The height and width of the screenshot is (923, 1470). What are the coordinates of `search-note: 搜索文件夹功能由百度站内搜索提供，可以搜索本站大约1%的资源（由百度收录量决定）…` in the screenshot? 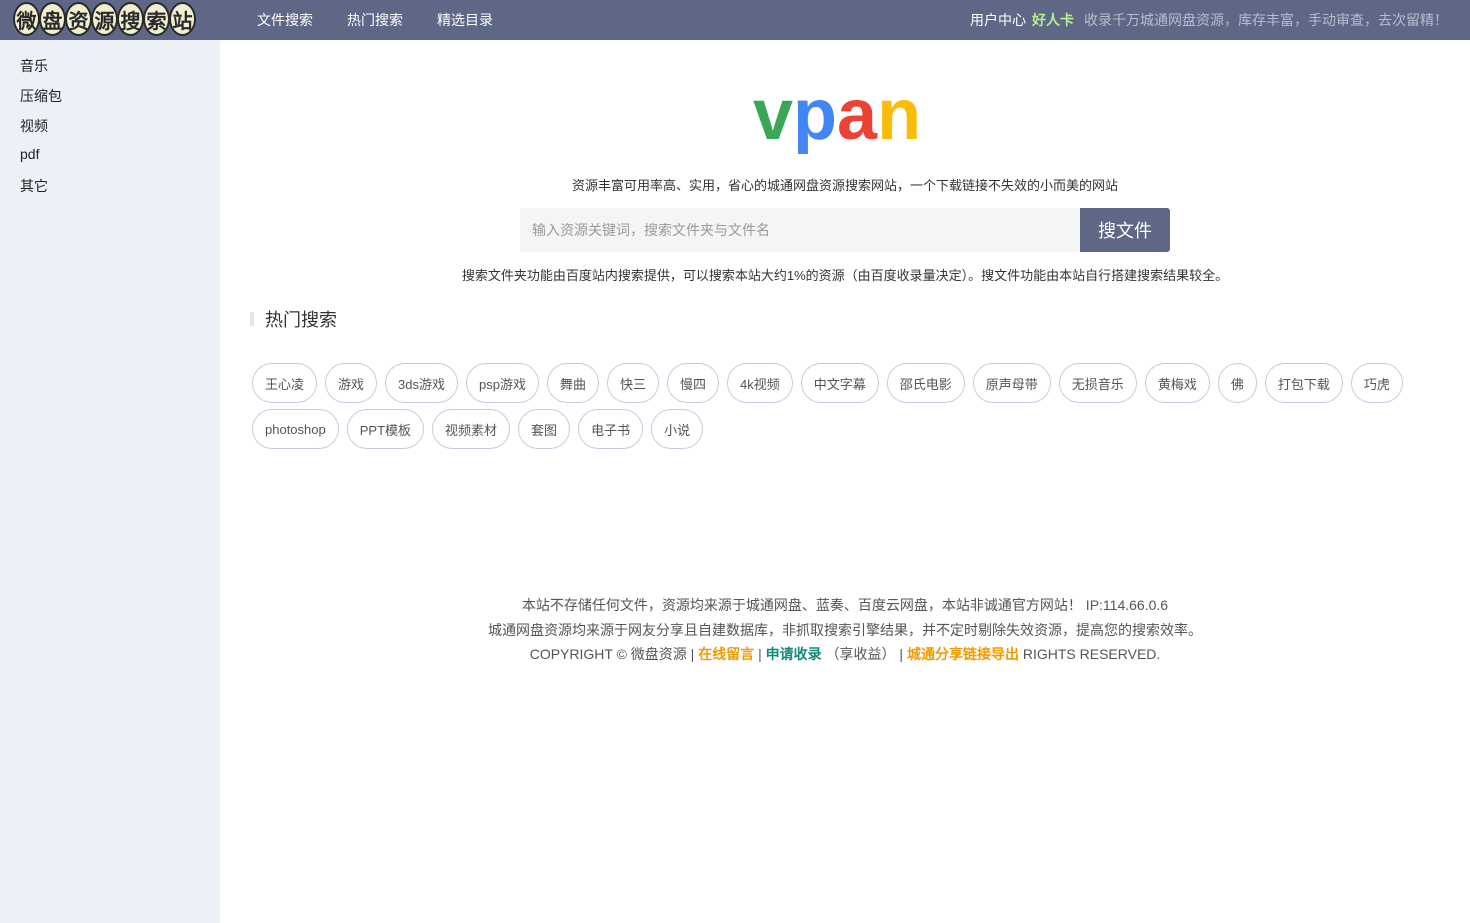 It's located at (845, 275).